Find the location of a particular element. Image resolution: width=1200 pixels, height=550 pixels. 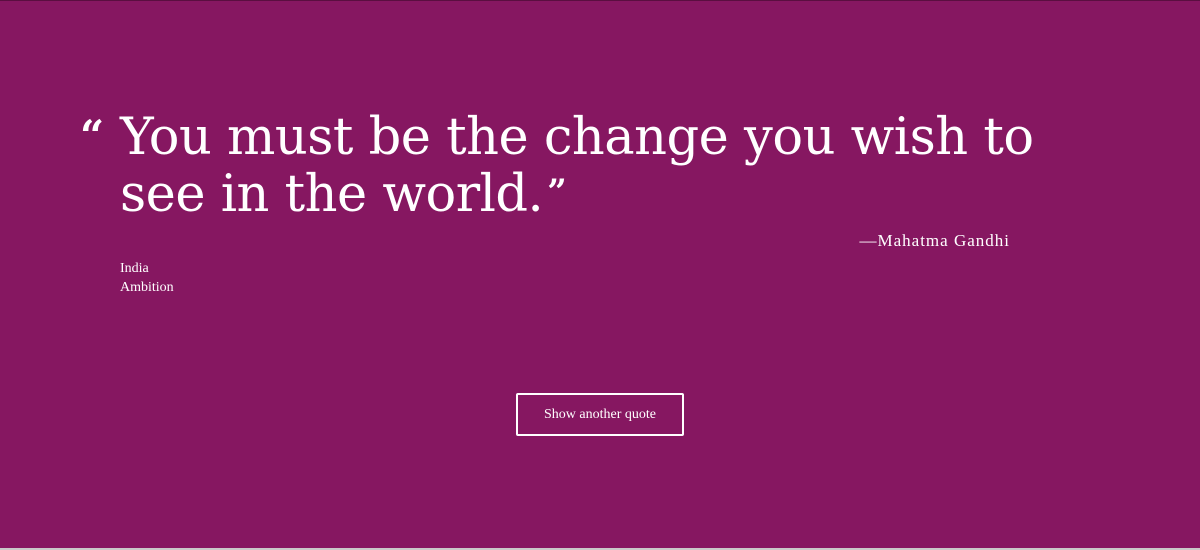

show-another-quote-button: Show another quote is located at coordinates (600, 414).